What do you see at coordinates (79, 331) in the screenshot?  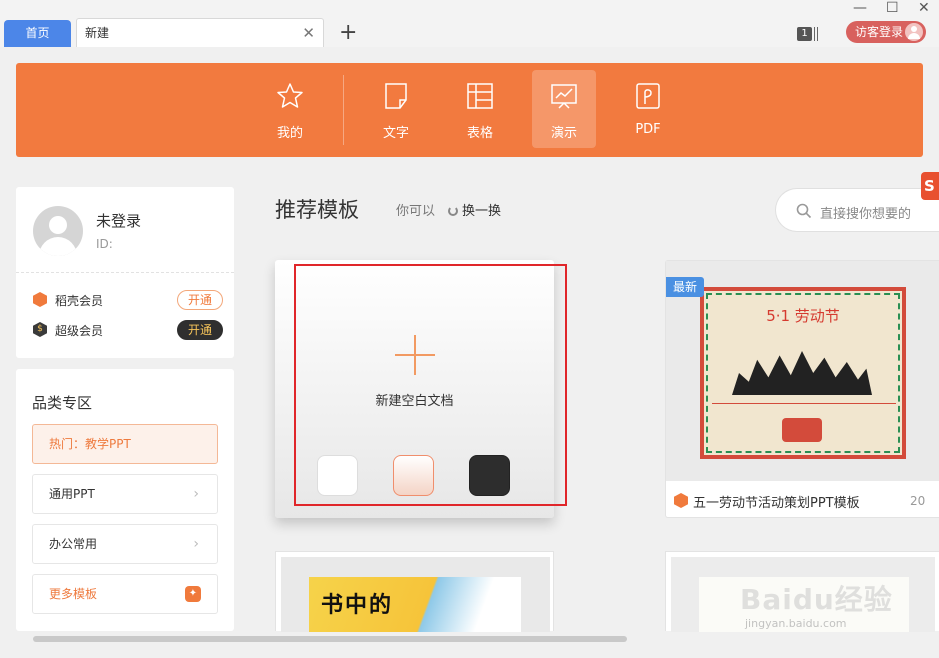 I see `membership-label: 超级会员` at bounding box center [79, 331].